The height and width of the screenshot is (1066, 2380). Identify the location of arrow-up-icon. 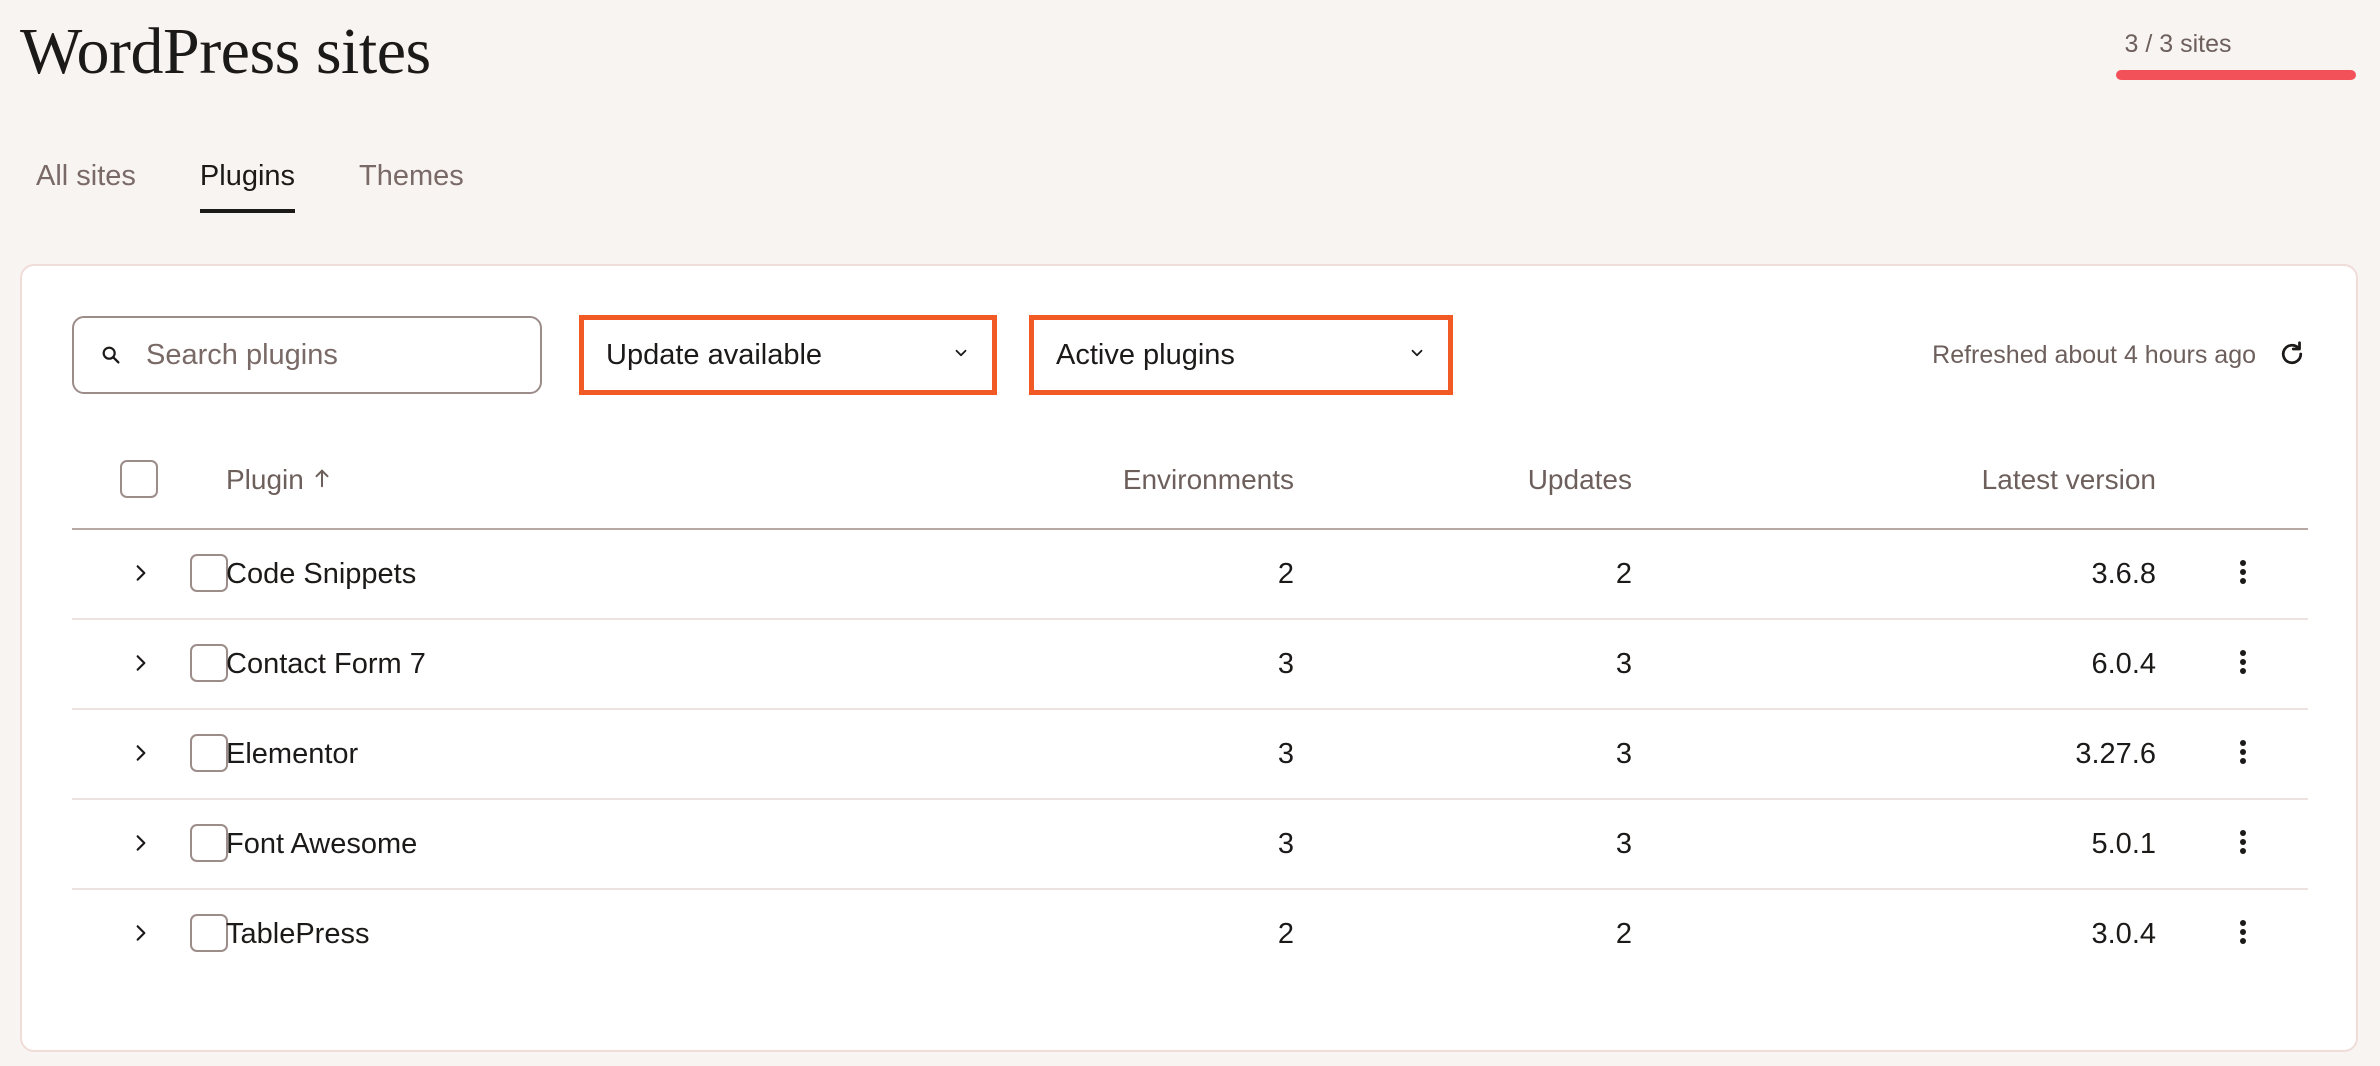
(322, 480).